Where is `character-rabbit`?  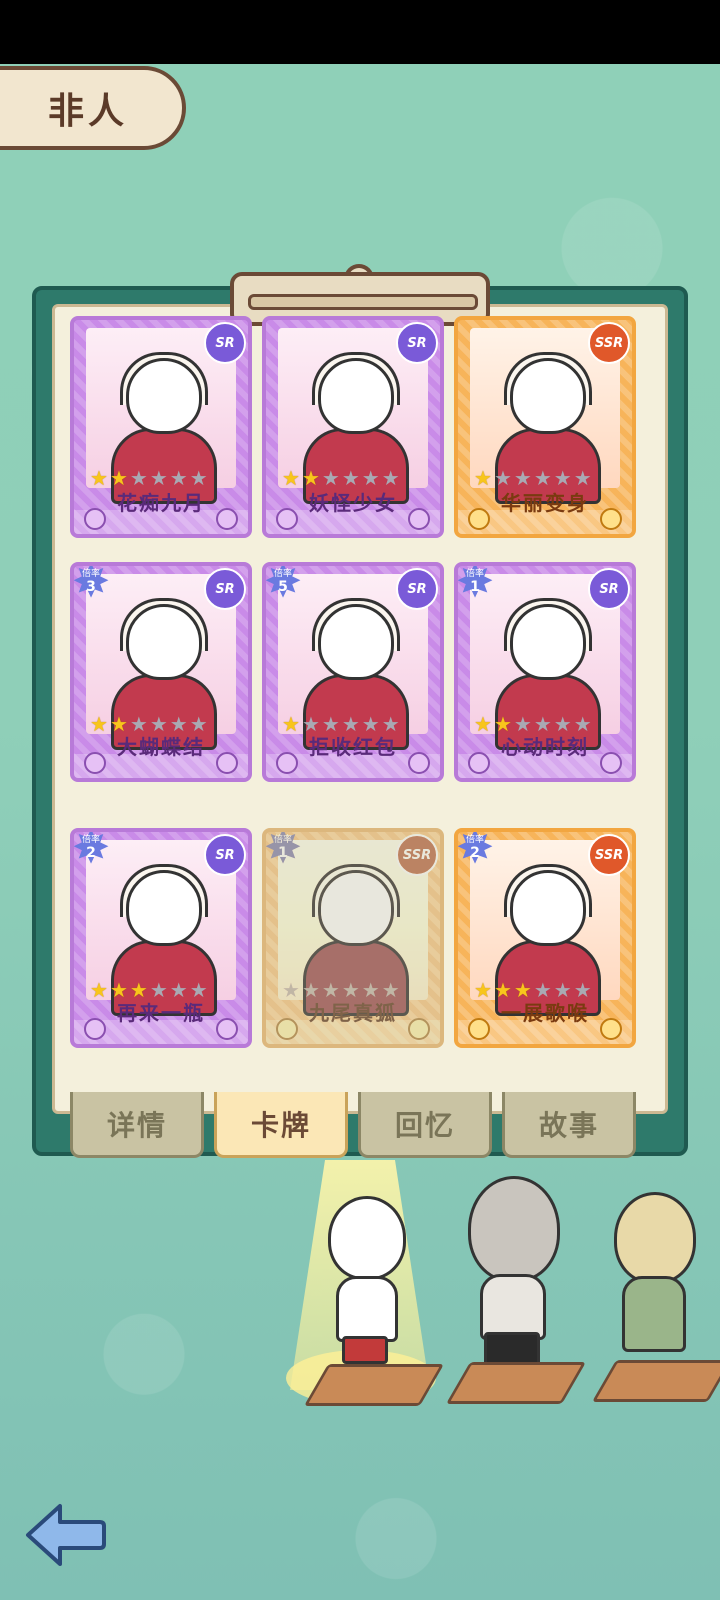
character-rabbit is located at coordinates (653, 1277).